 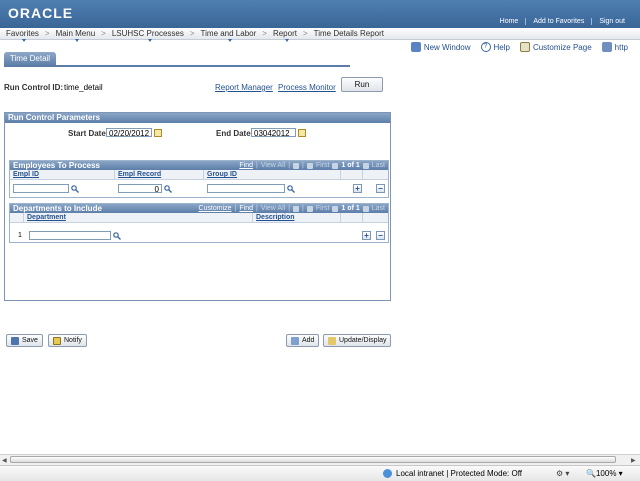 What do you see at coordinates (17, 217) in the screenshot?
I see `column-index` at bounding box center [17, 217].